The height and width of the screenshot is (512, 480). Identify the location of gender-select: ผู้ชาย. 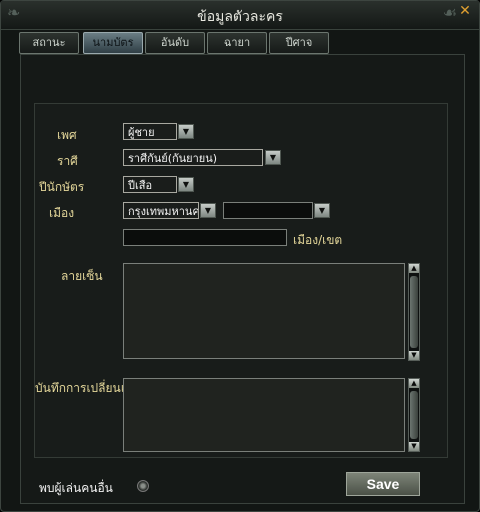
(150, 131).